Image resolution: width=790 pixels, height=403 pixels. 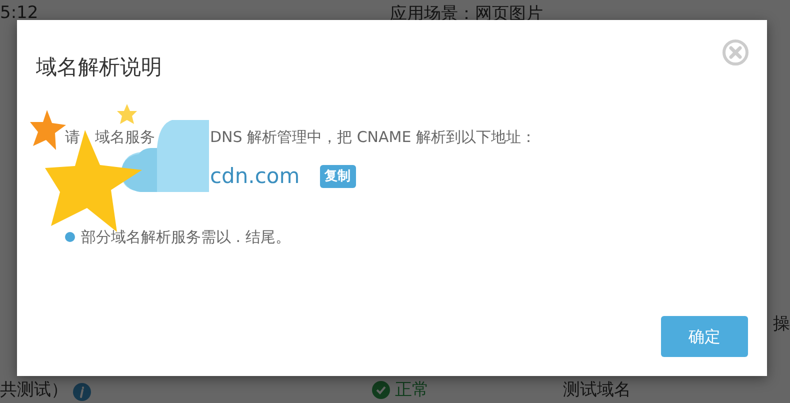 What do you see at coordinates (781, 324) in the screenshot?
I see `column-header: 操` at bounding box center [781, 324].